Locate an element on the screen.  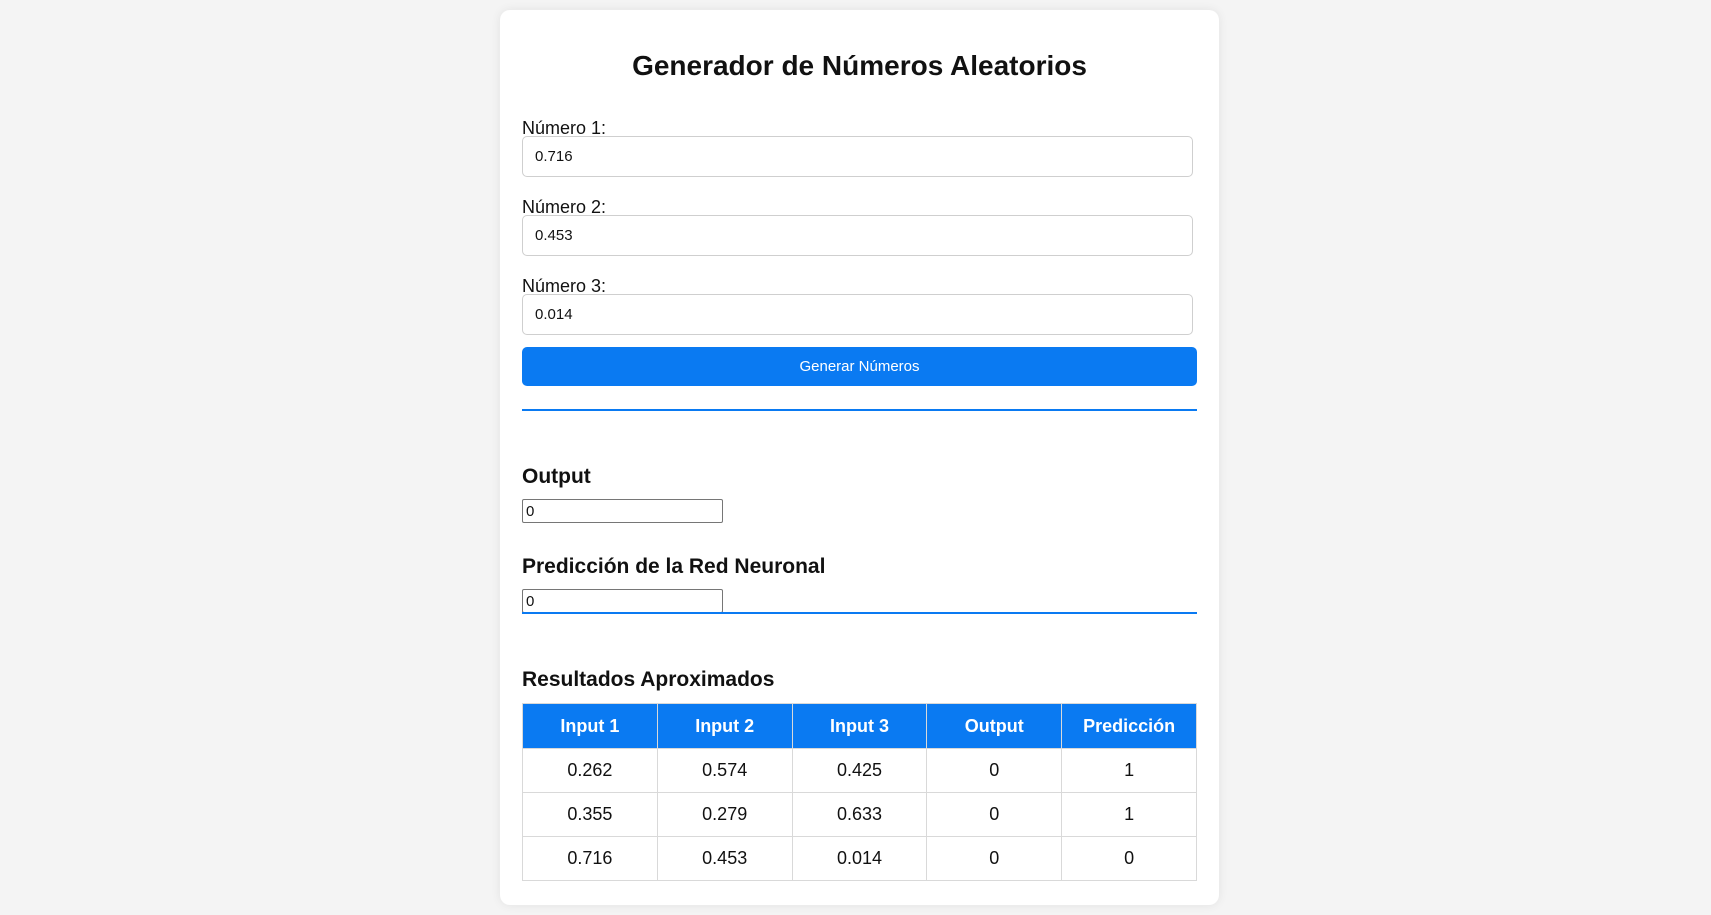
table-row: 0.262 0.574 0.425 0 1 is located at coordinates (859, 770).